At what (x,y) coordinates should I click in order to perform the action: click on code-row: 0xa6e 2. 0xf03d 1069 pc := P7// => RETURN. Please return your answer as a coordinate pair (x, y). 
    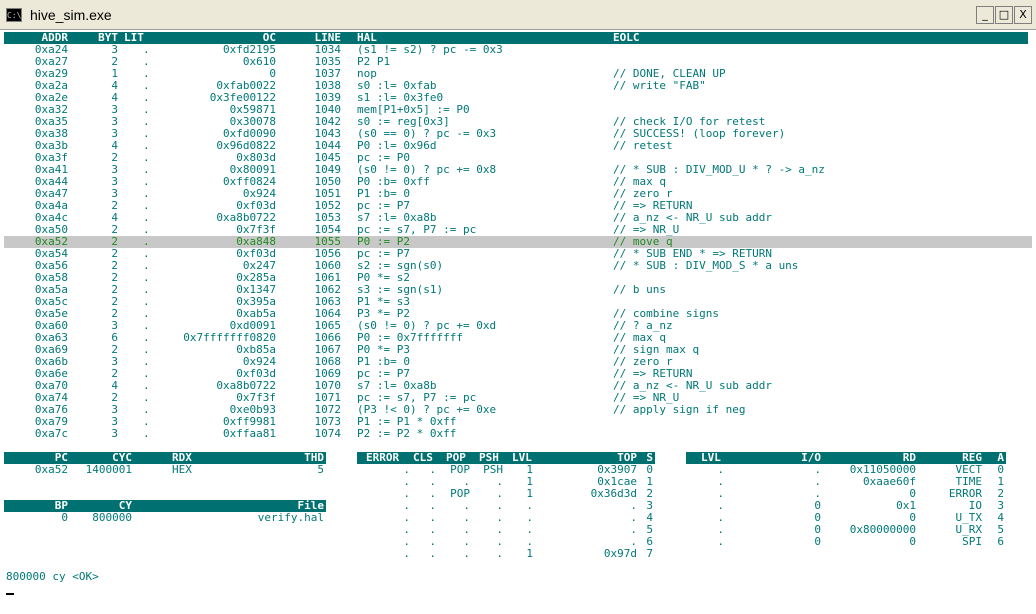
    Looking at the image, I should click on (518, 374).